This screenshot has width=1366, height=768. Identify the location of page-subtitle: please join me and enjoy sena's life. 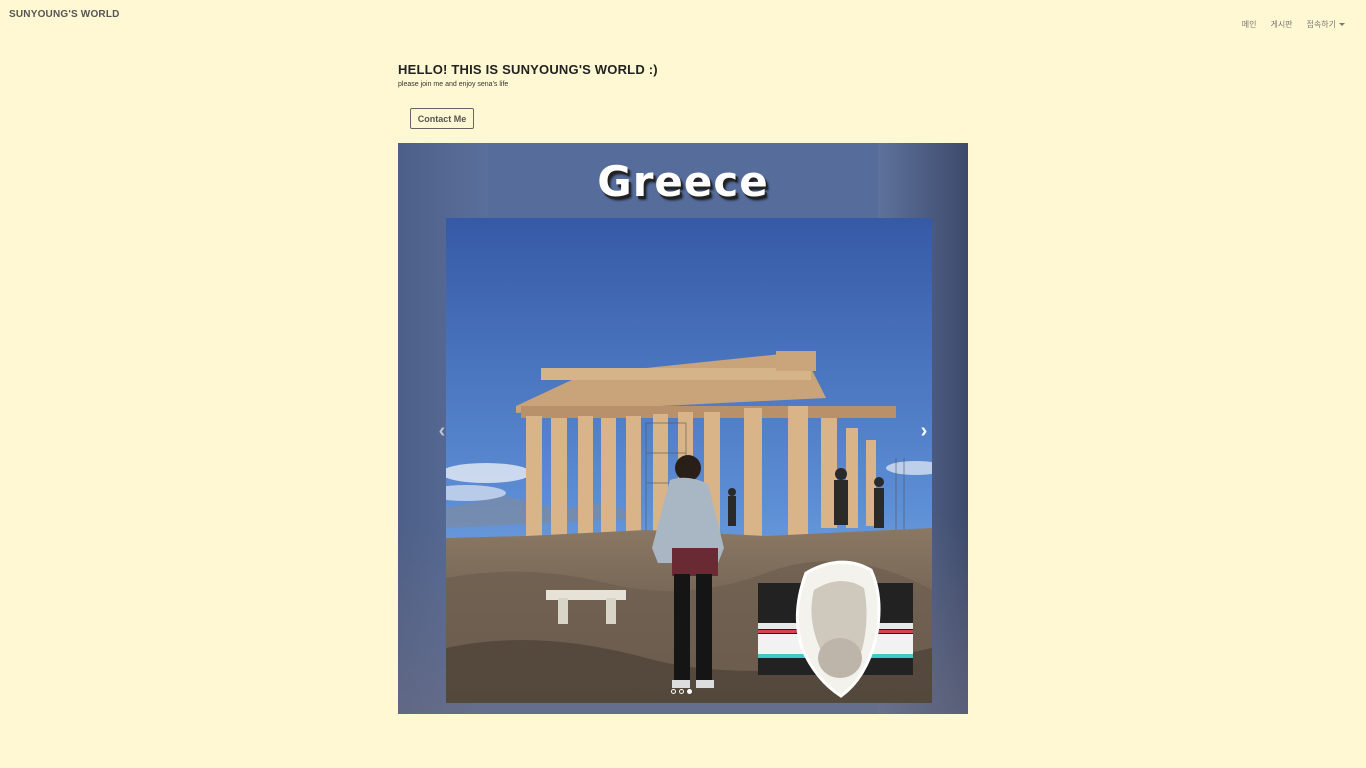
(453, 84).